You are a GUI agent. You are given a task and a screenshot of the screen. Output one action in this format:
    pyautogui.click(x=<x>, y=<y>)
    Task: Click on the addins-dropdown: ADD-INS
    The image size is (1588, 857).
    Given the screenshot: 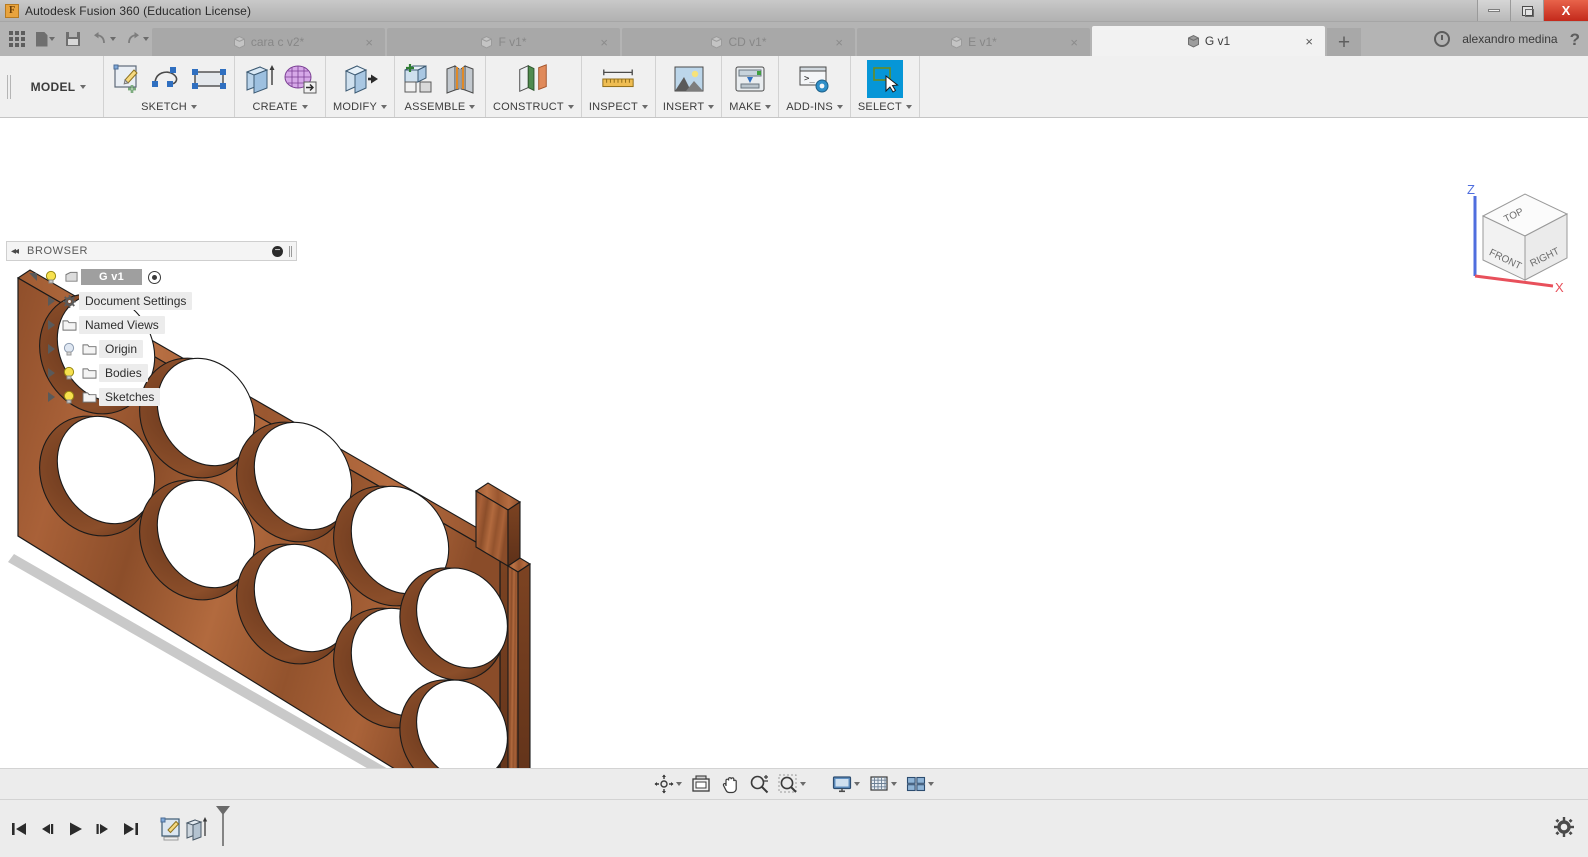 What is the action you would take?
    pyautogui.click(x=814, y=106)
    